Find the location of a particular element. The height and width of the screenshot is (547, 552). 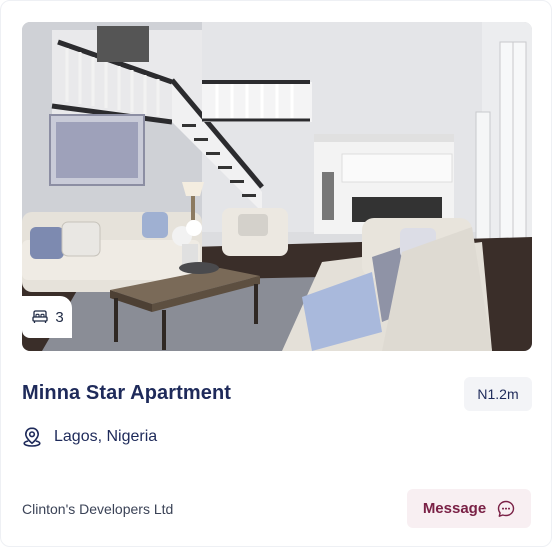

bed-icon is located at coordinates (40, 317).